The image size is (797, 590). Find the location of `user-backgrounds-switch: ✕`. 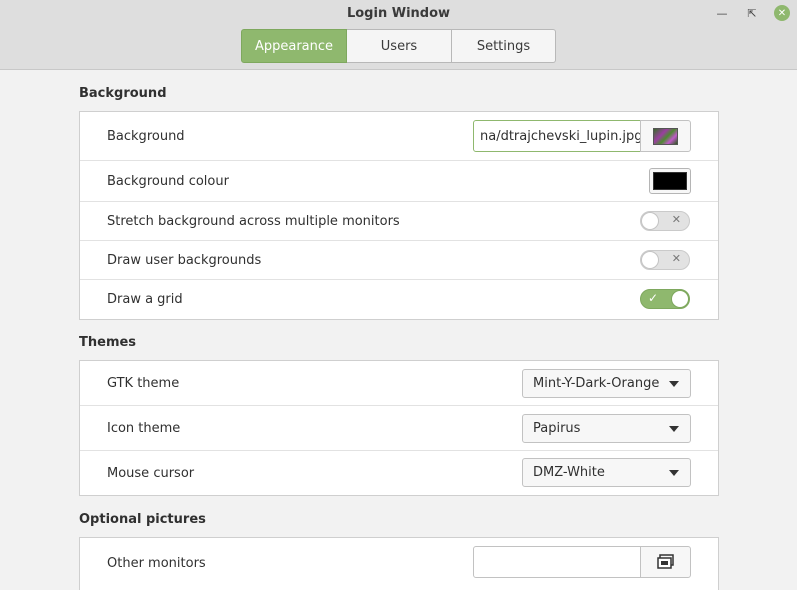

user-backgrounds-switch: ✕ is located at coordinates (665, 260).